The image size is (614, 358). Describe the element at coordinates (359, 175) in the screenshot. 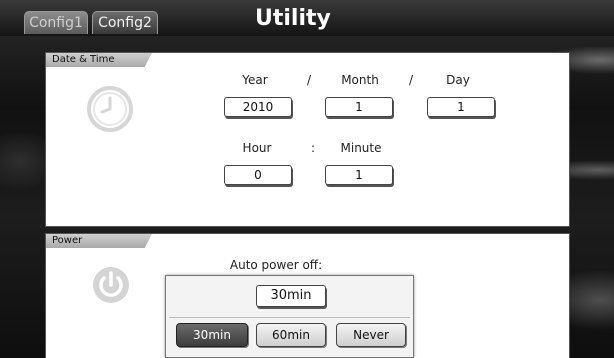

I see `minute-field: 1` at that location.